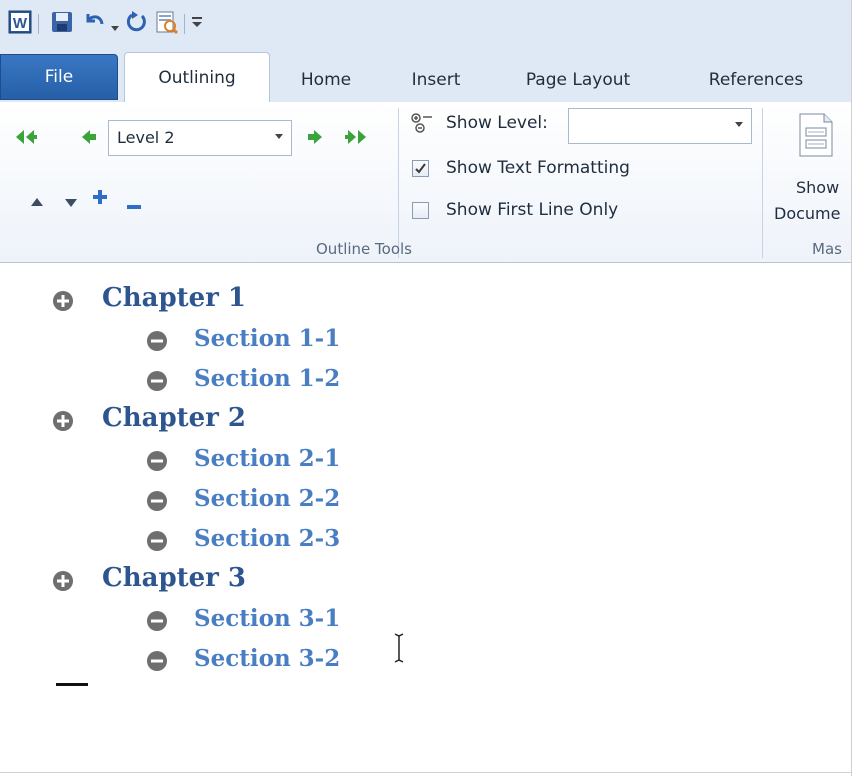  I want to click on outline-tools-group-label: Outline Tools, so click(364, 249).